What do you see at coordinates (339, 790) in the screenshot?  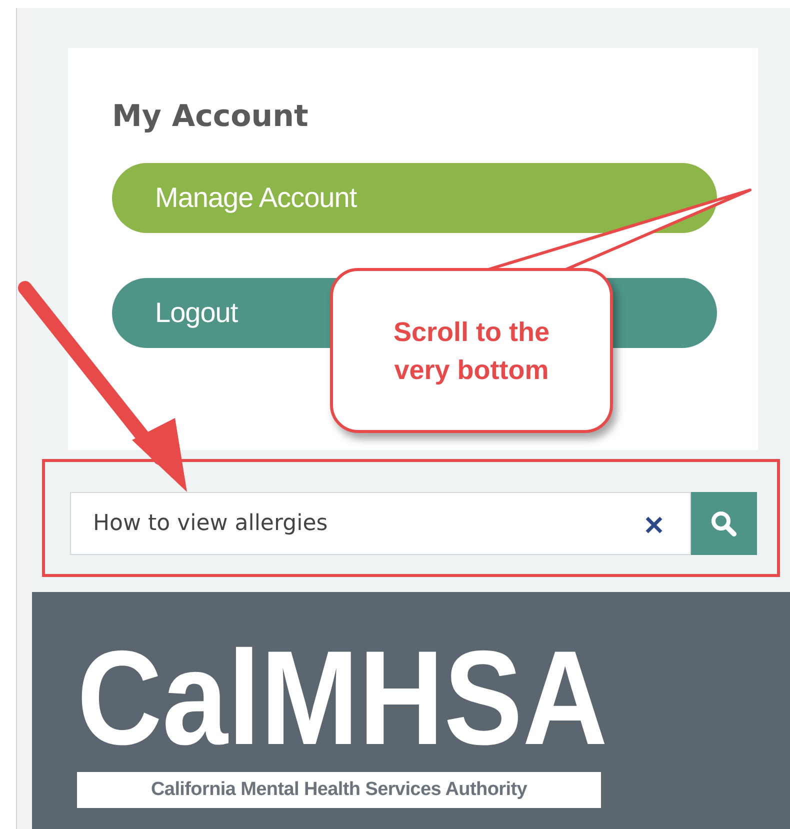 I see `logo-tagline: California Mental Health Services Authority` at bounding box center [339, 790].